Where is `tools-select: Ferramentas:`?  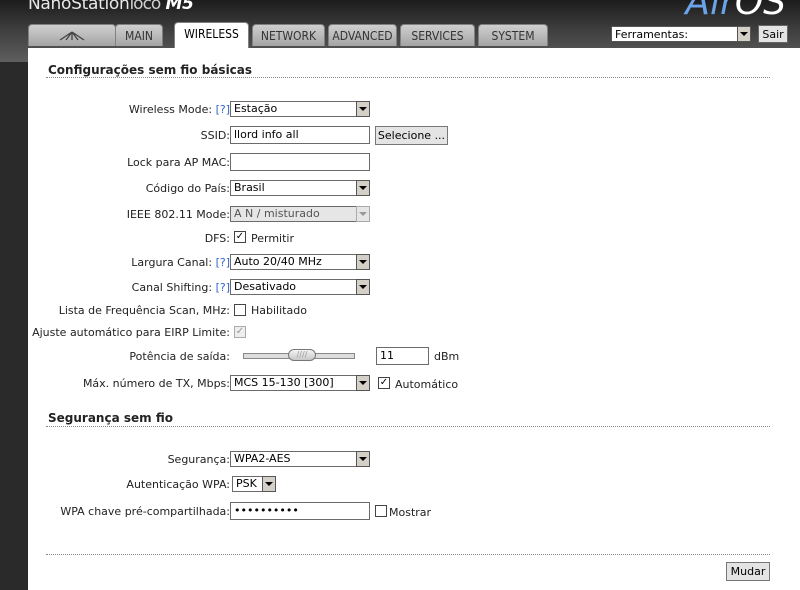
tools-select: Ferramentas: is located at coordinates (681, 34).